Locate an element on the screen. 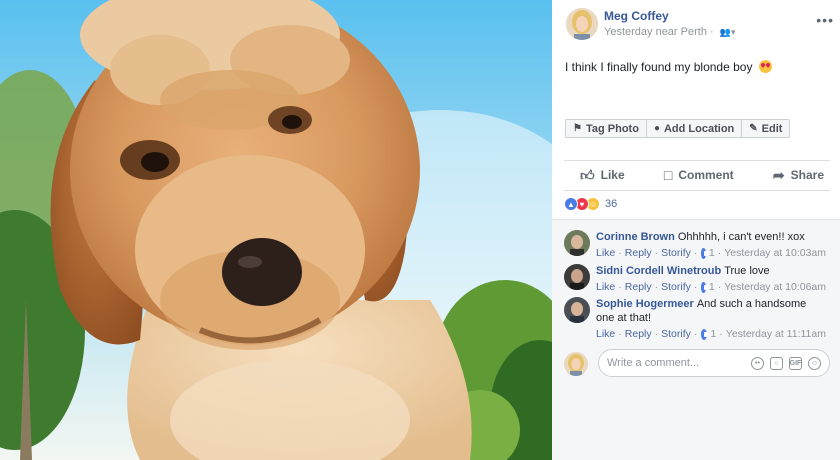 The image size is (840, 460). like-button: 👍︎ Like is located at coordinates (602, 175).